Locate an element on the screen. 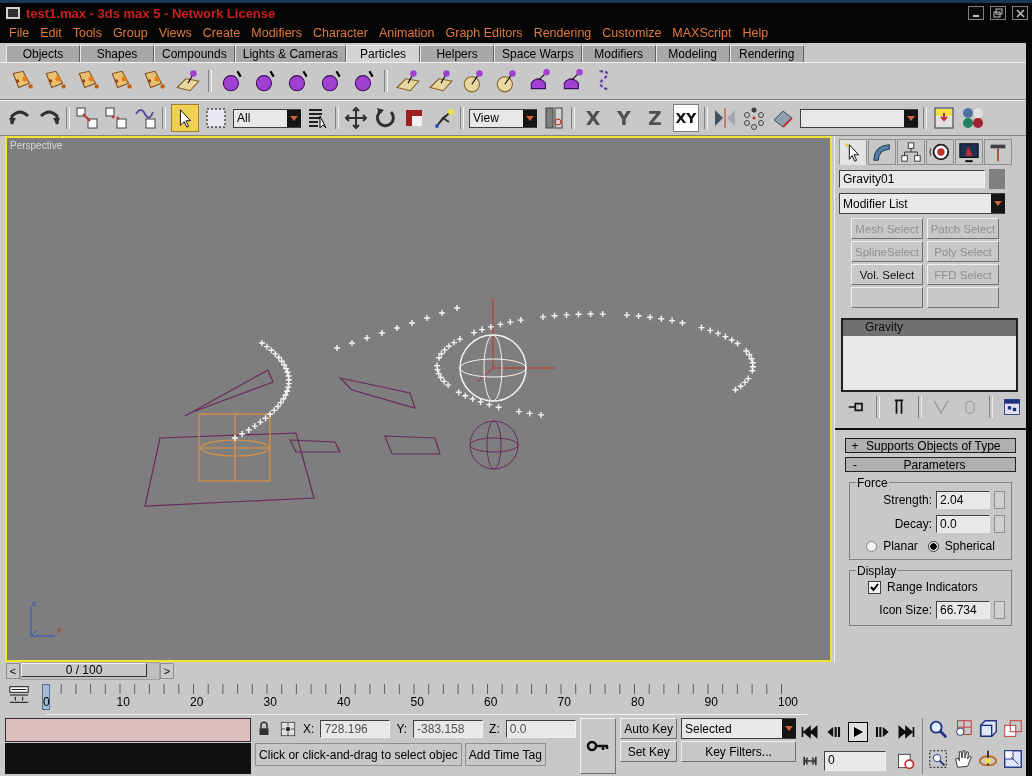 This screenshot has height=776, width=1032. restore-button is located at coordinates (998, 13).